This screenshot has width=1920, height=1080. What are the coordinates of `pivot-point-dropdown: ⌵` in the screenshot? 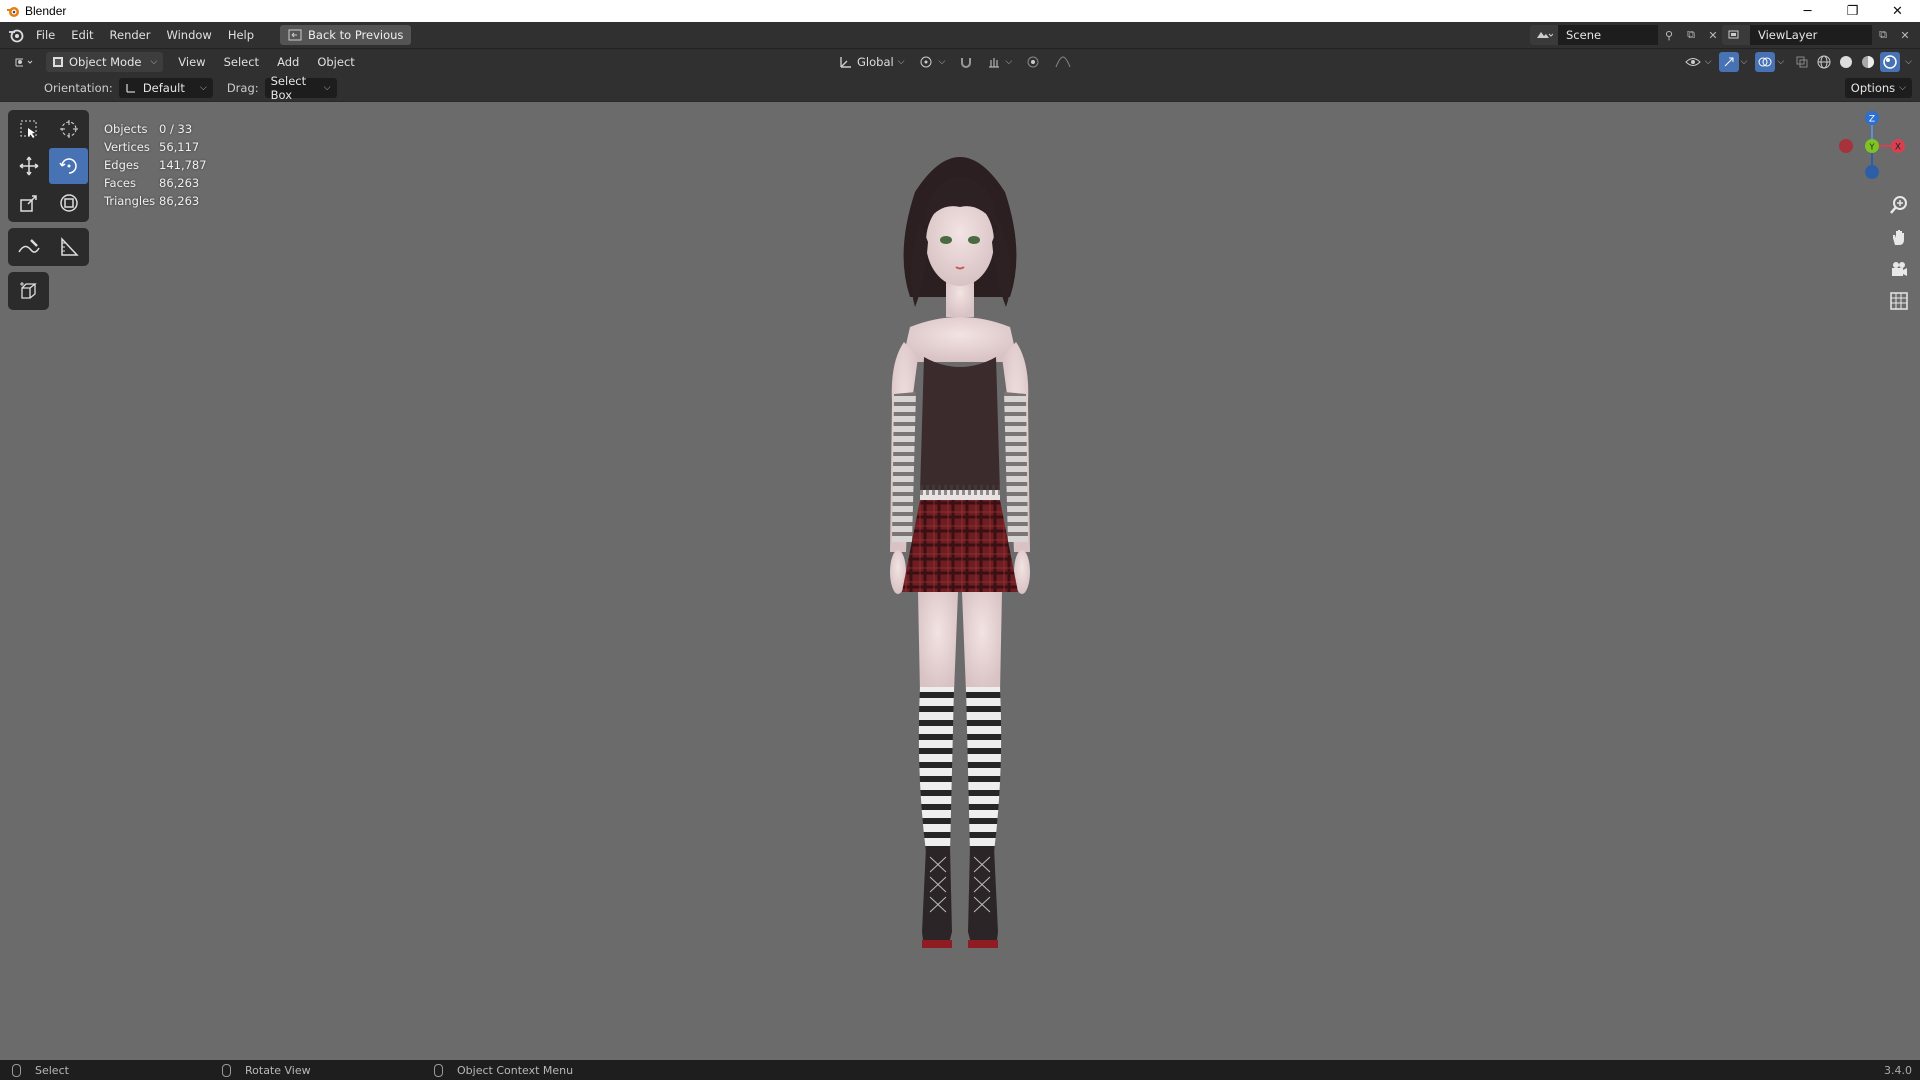 It's located at (932, 62).